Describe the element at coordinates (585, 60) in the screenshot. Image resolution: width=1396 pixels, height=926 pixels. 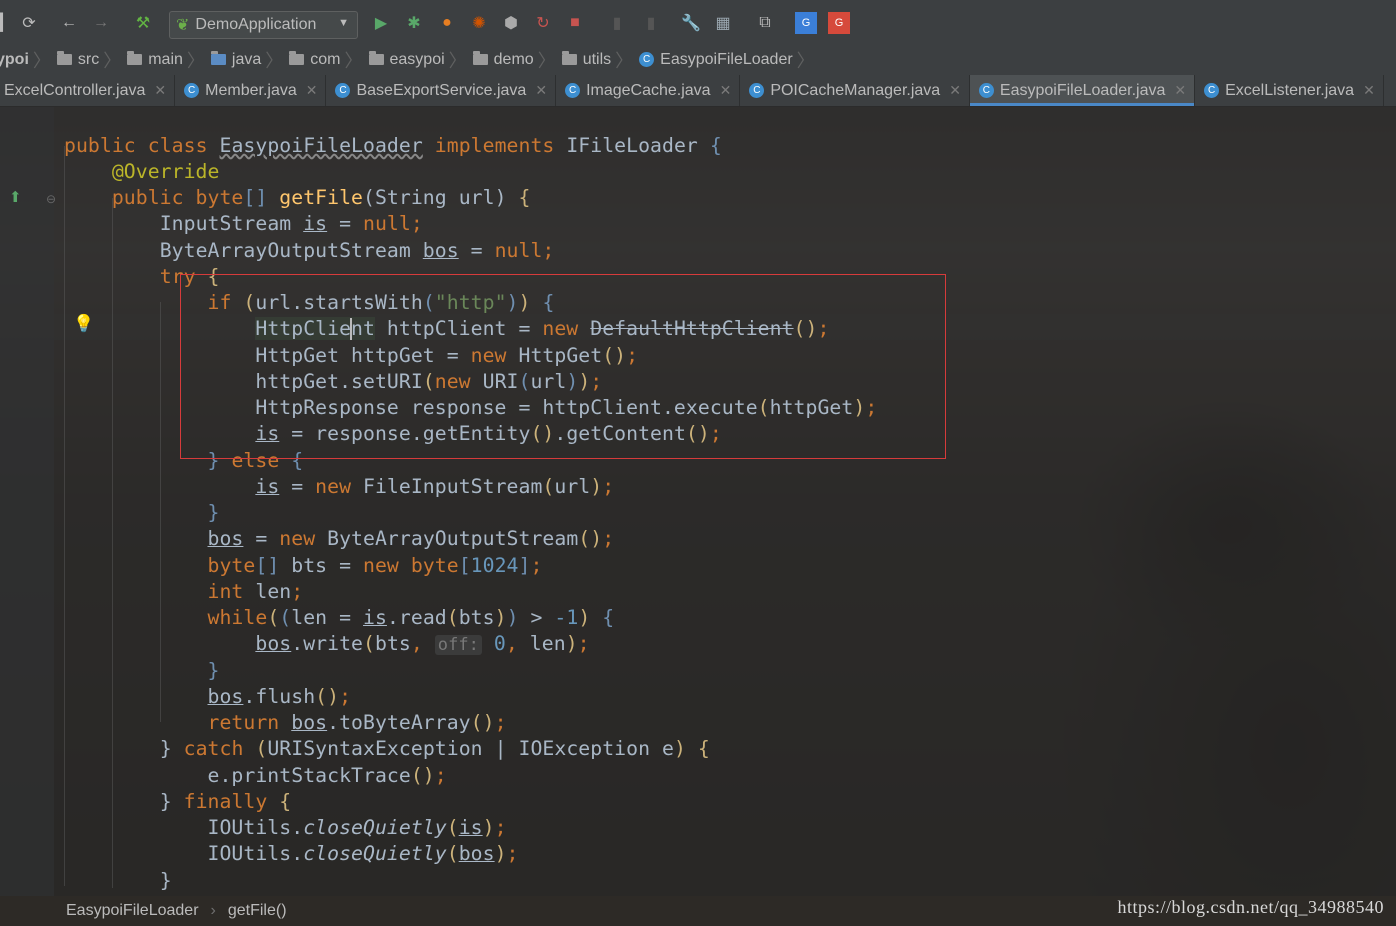
I see `breadcrumb-utils: utils` at that location.